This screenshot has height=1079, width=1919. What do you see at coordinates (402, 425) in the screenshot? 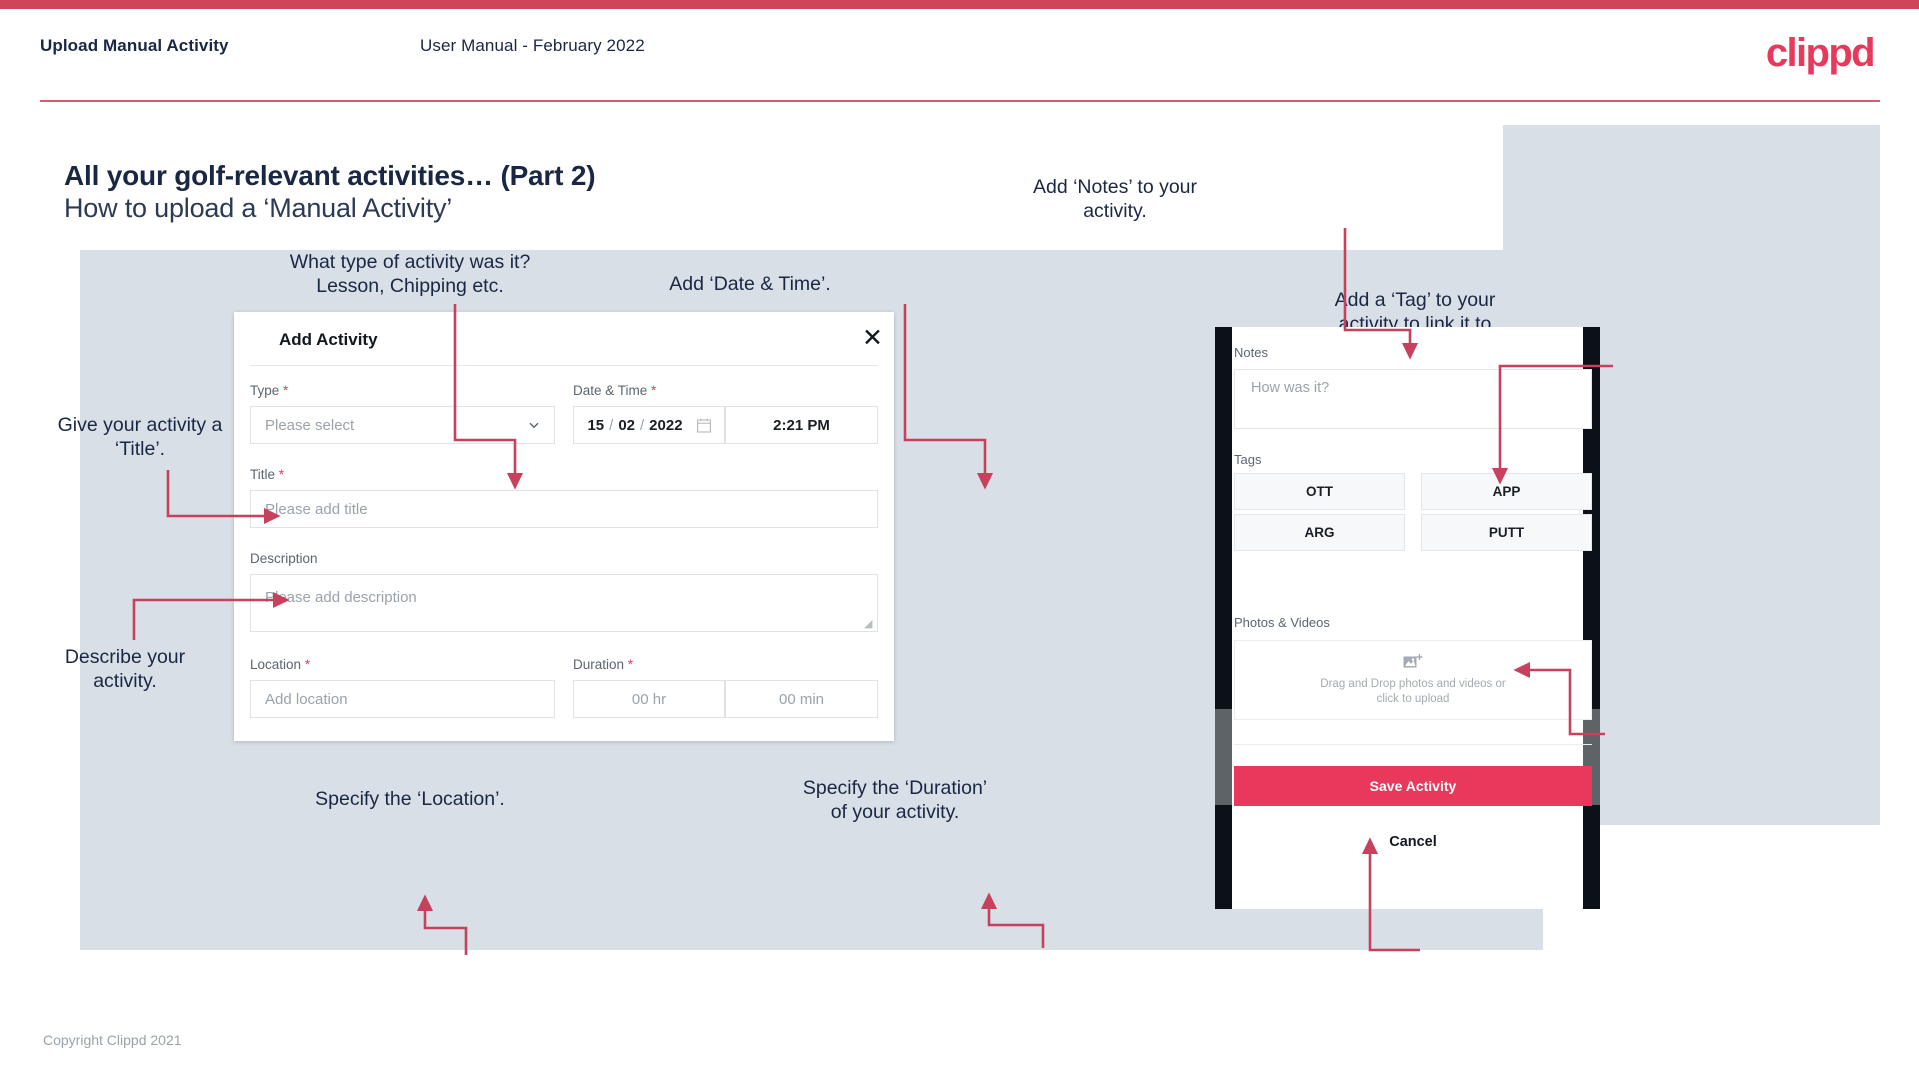
I see `type-select: Please select` at bounding box center [402, 425].